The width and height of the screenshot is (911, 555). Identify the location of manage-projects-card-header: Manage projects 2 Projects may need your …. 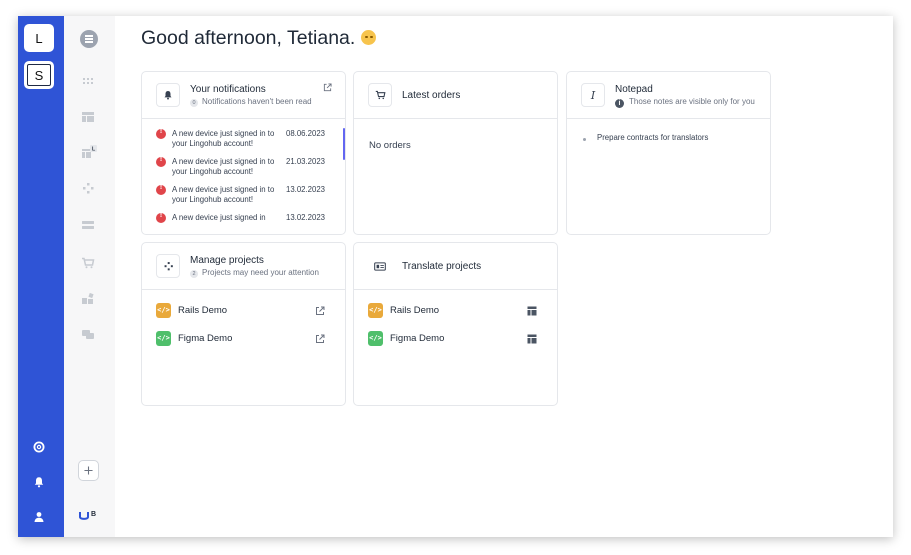
(243, 266).